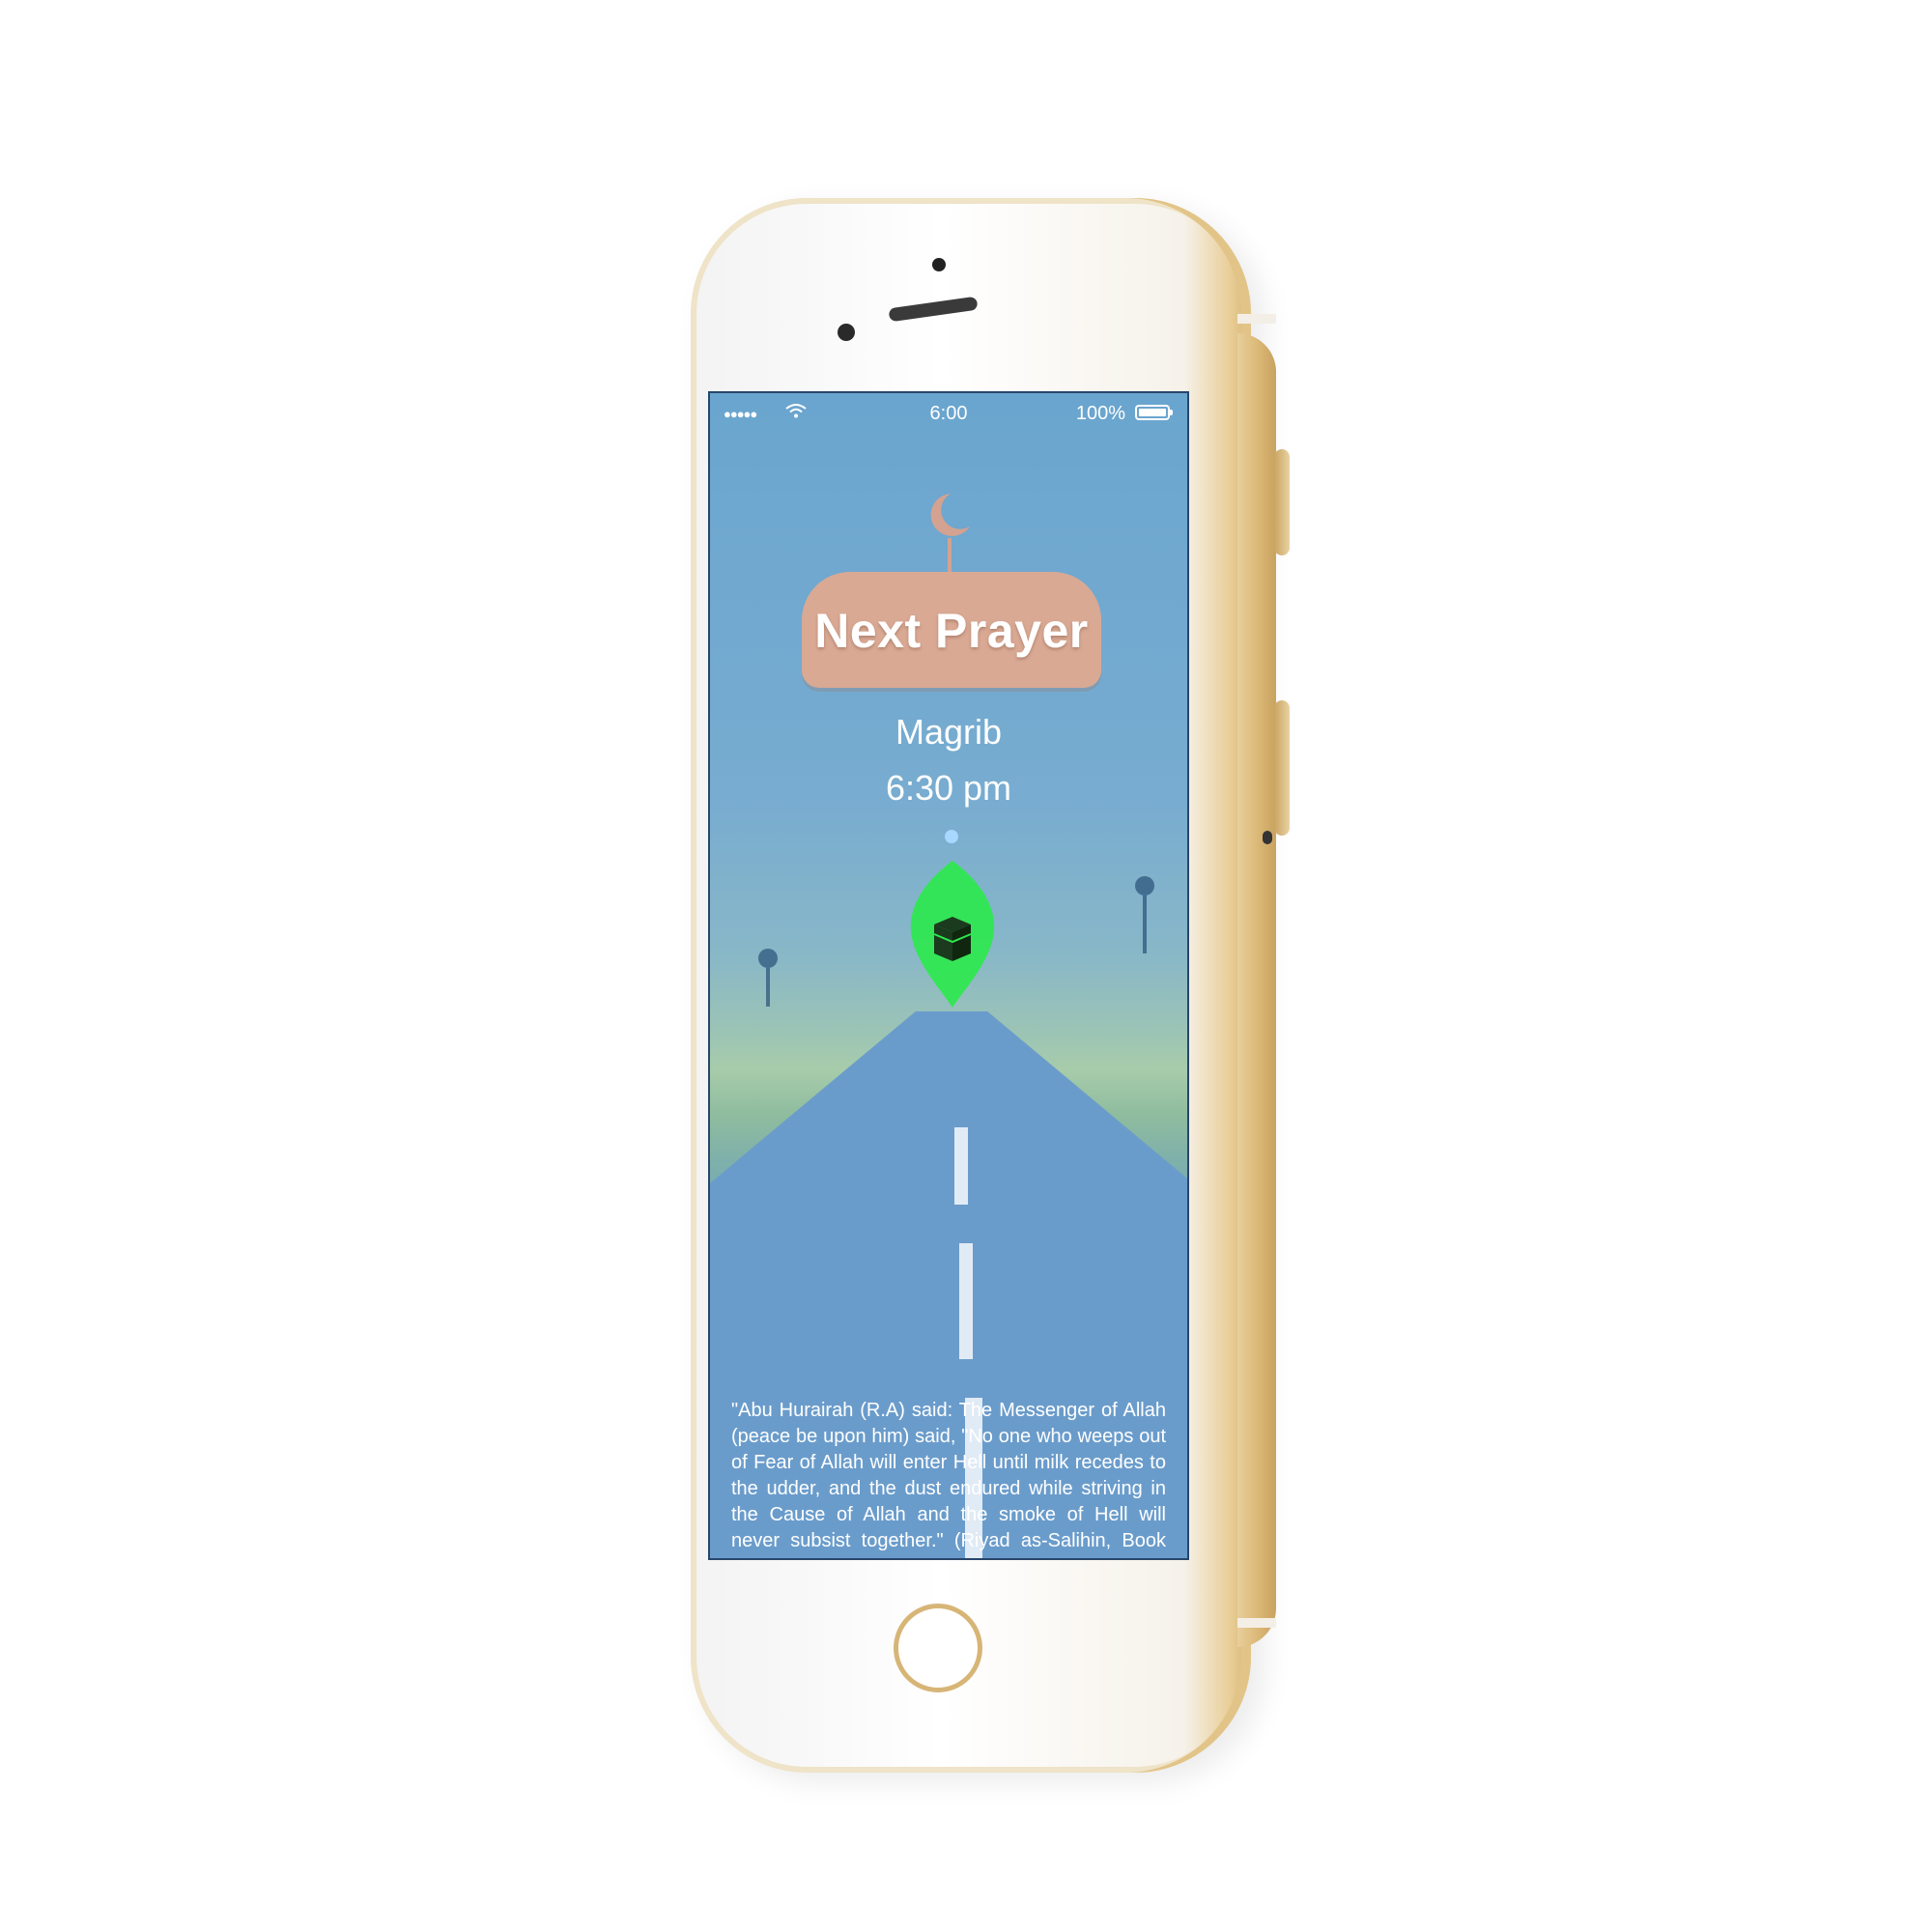  What do you see at coordinates (939, 264) in the screenshot?
I see `proximity-sensor` at bounding box center [939, 264].